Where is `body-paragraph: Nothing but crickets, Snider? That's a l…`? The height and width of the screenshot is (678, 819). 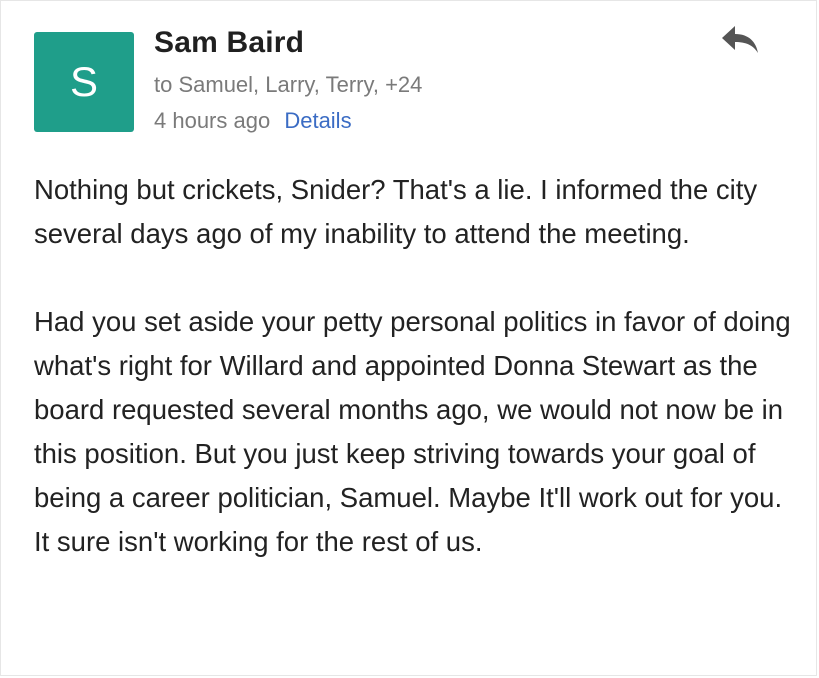 body-paragraph: Nothing but crickets, Snider? That's a l… is located at coordinates (396, 211).